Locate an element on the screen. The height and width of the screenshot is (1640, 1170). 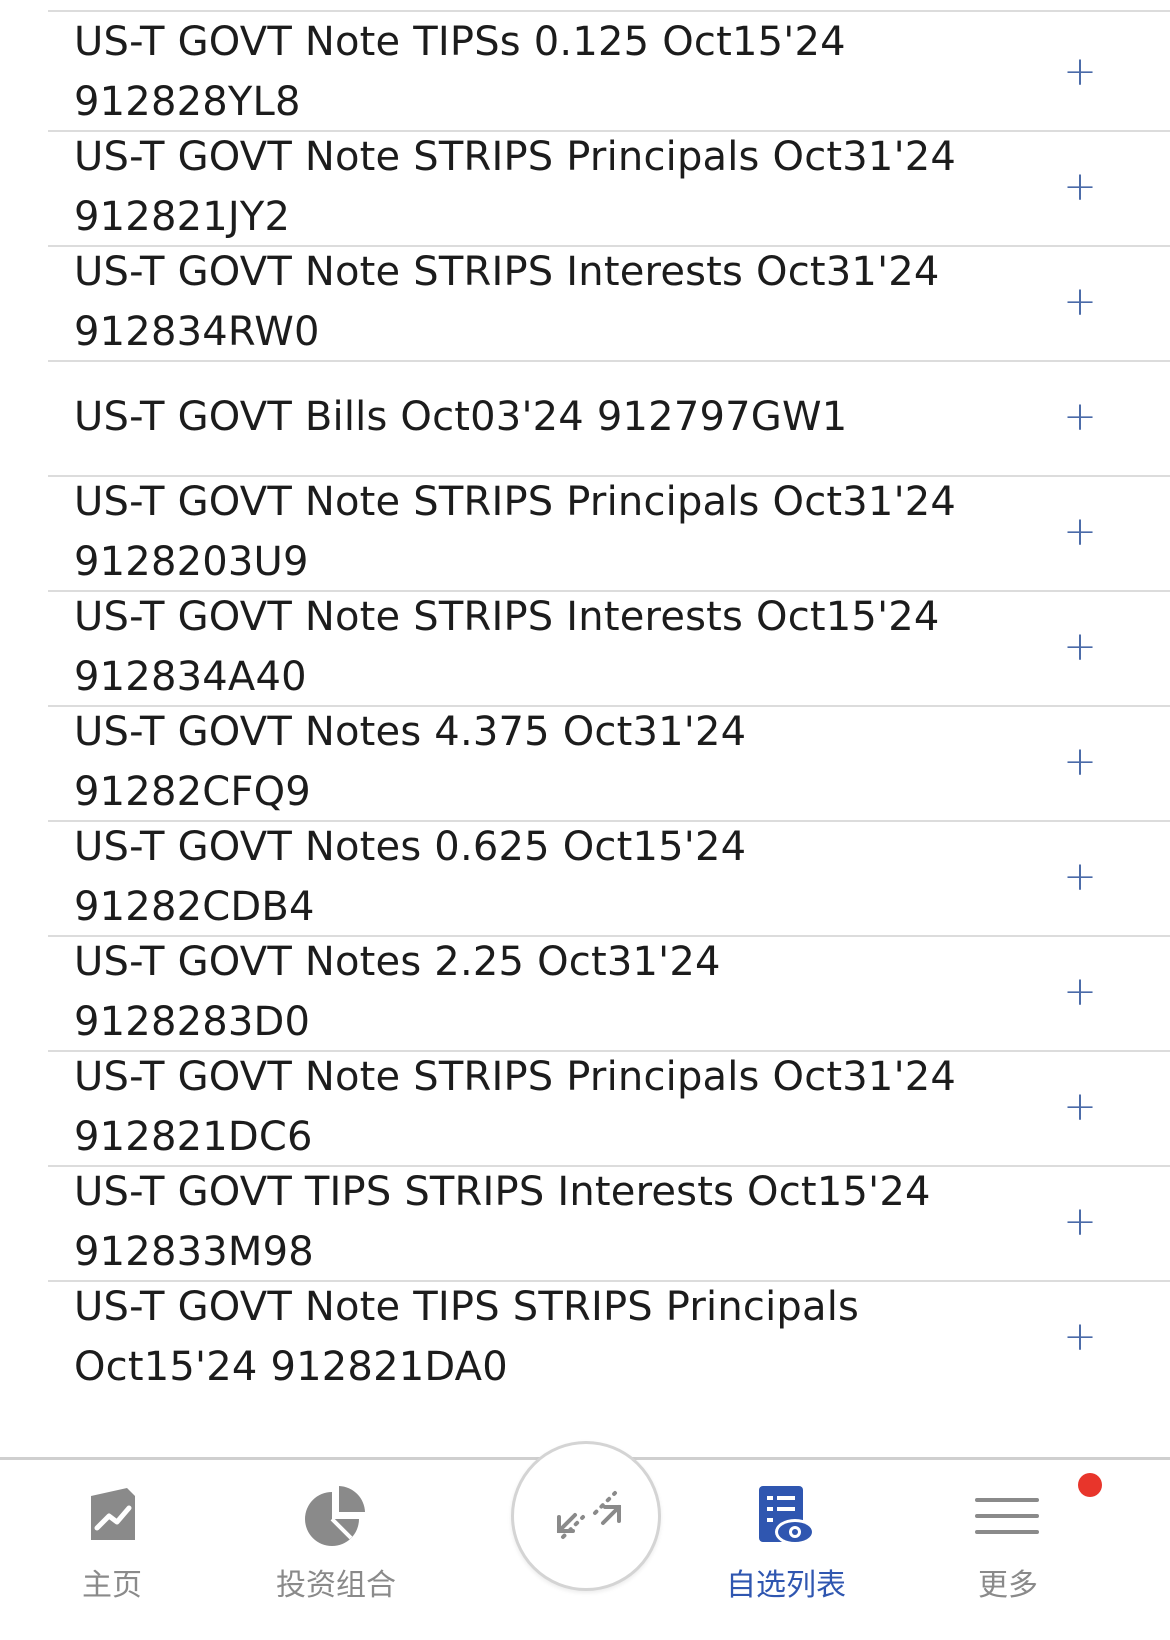
tab-more-label: 更多 is located at coordinates (1008, 1585).